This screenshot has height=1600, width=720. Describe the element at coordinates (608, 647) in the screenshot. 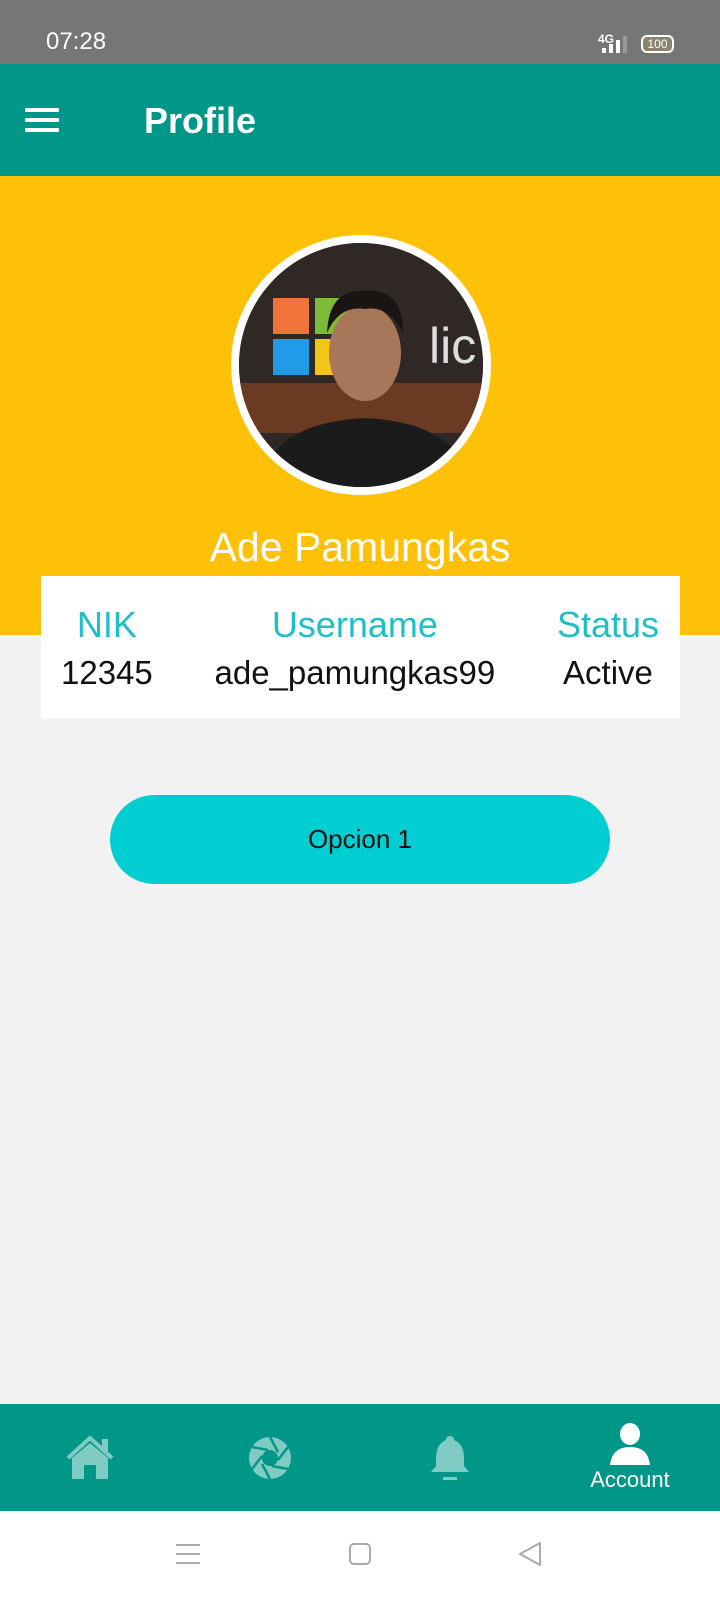

I see `status-field: Status Active` at that location.